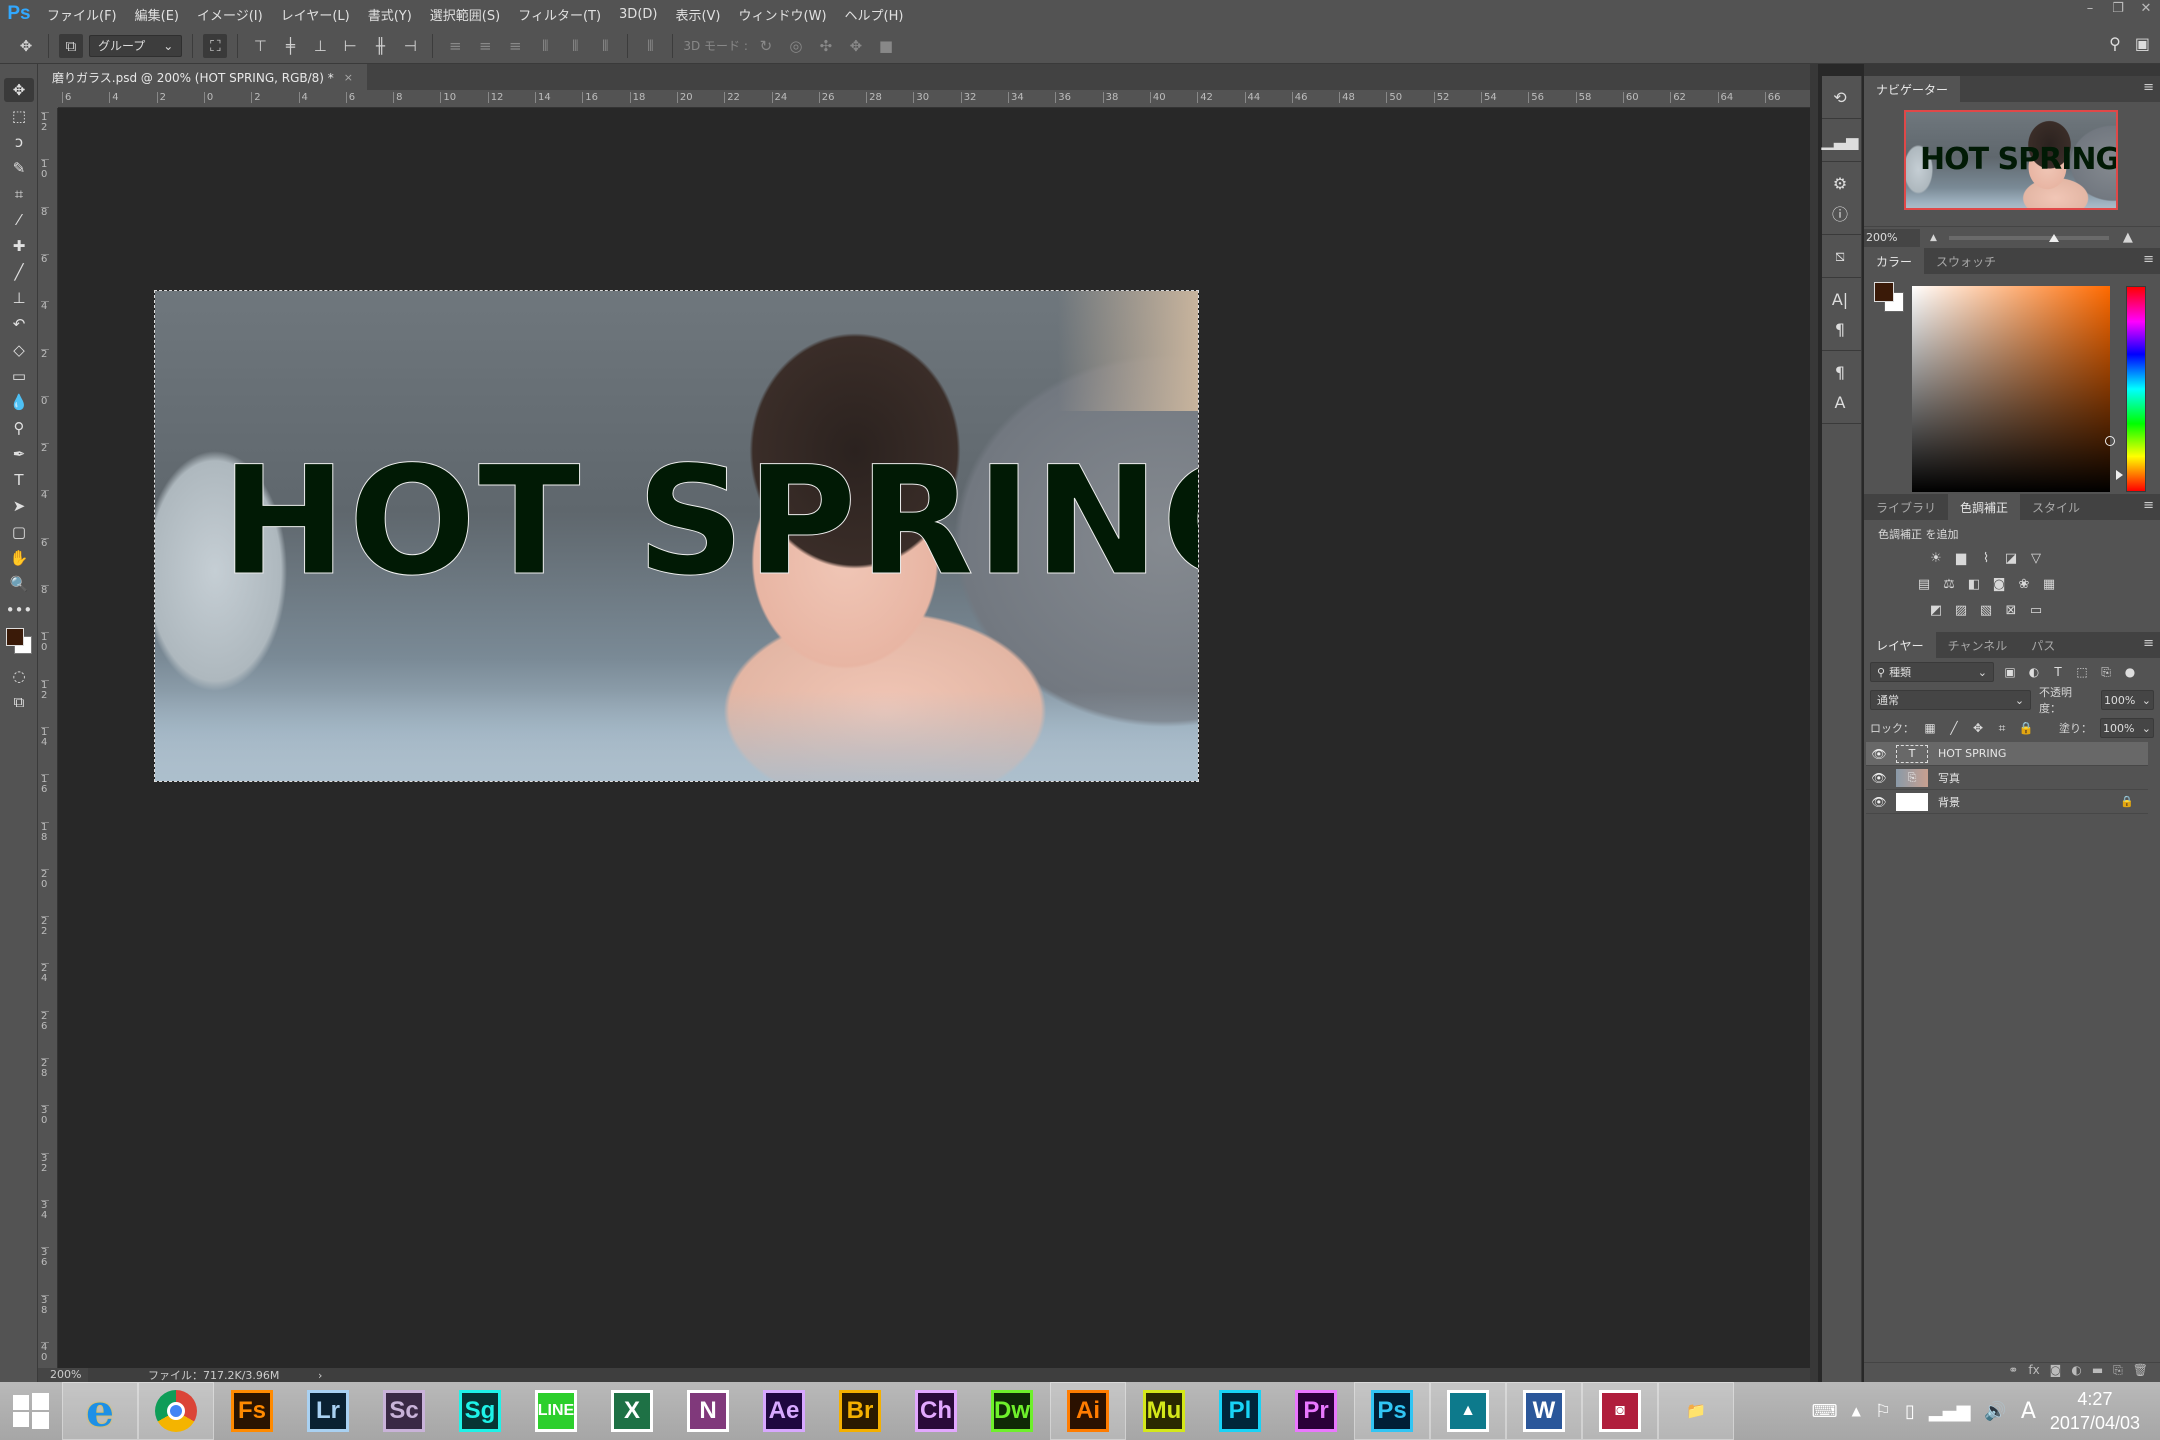 The image size is (2160, 1440). I want to click on menu-file: ファイル(F), so click(82, 14).